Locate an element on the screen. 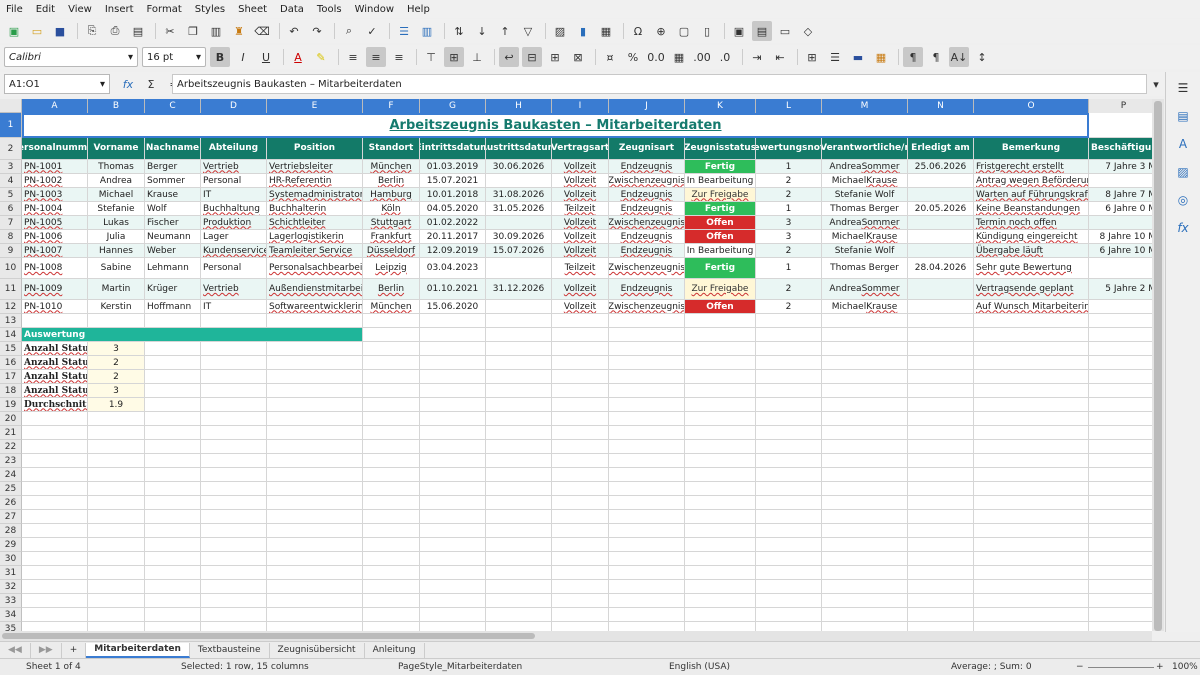 This screenshot has height=675, width=1200. data-cell: Buchhalterin is located at coordinates (315, 209).